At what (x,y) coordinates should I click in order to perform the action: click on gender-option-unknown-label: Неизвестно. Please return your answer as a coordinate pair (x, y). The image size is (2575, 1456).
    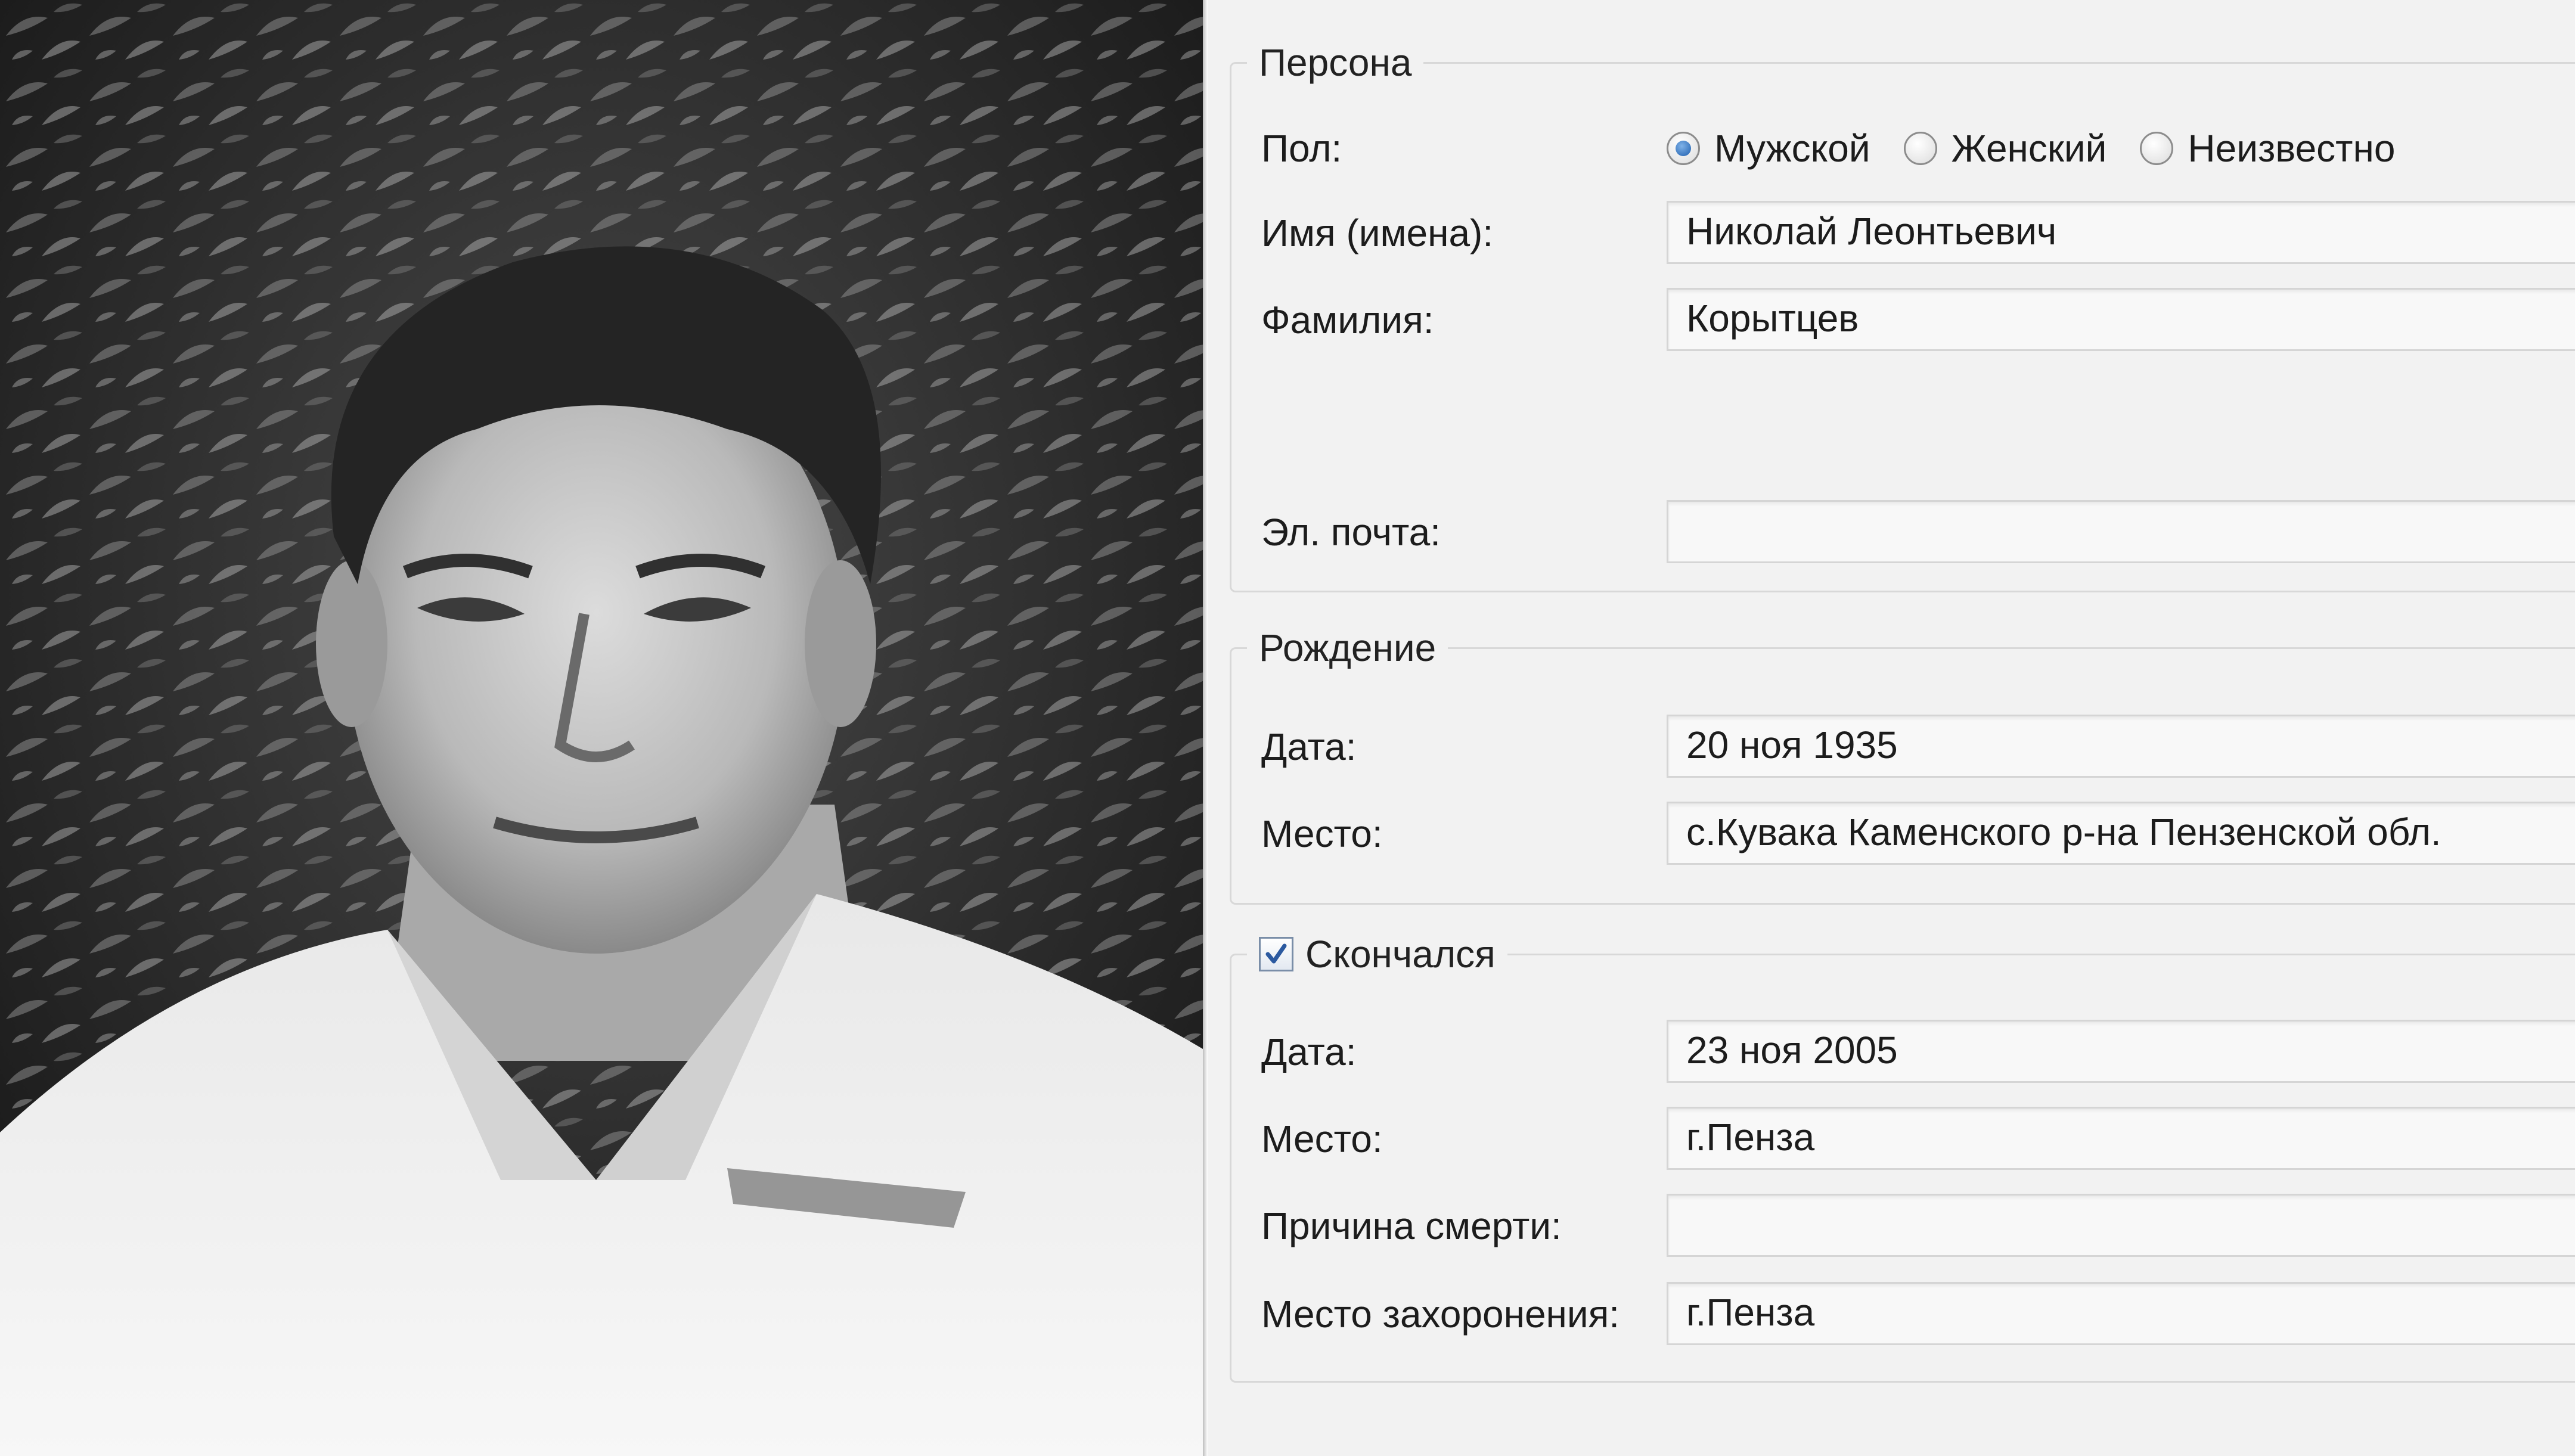
    Looking at the image, I should click on (2292, 148).